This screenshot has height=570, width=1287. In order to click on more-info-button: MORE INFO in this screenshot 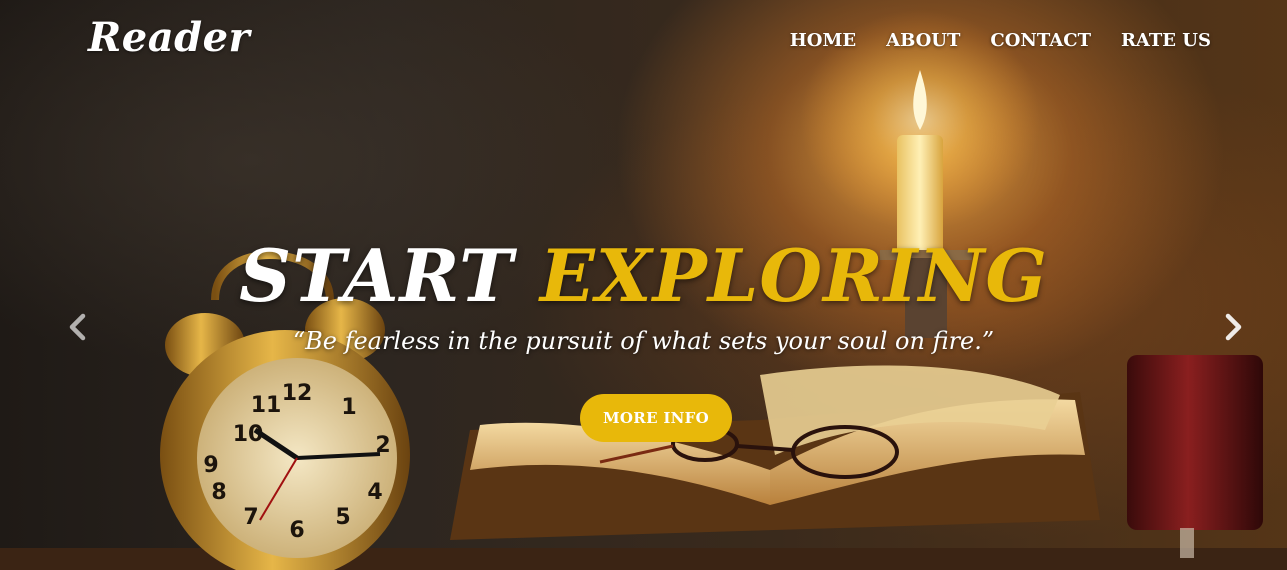, I will do `click(656, 418)`.